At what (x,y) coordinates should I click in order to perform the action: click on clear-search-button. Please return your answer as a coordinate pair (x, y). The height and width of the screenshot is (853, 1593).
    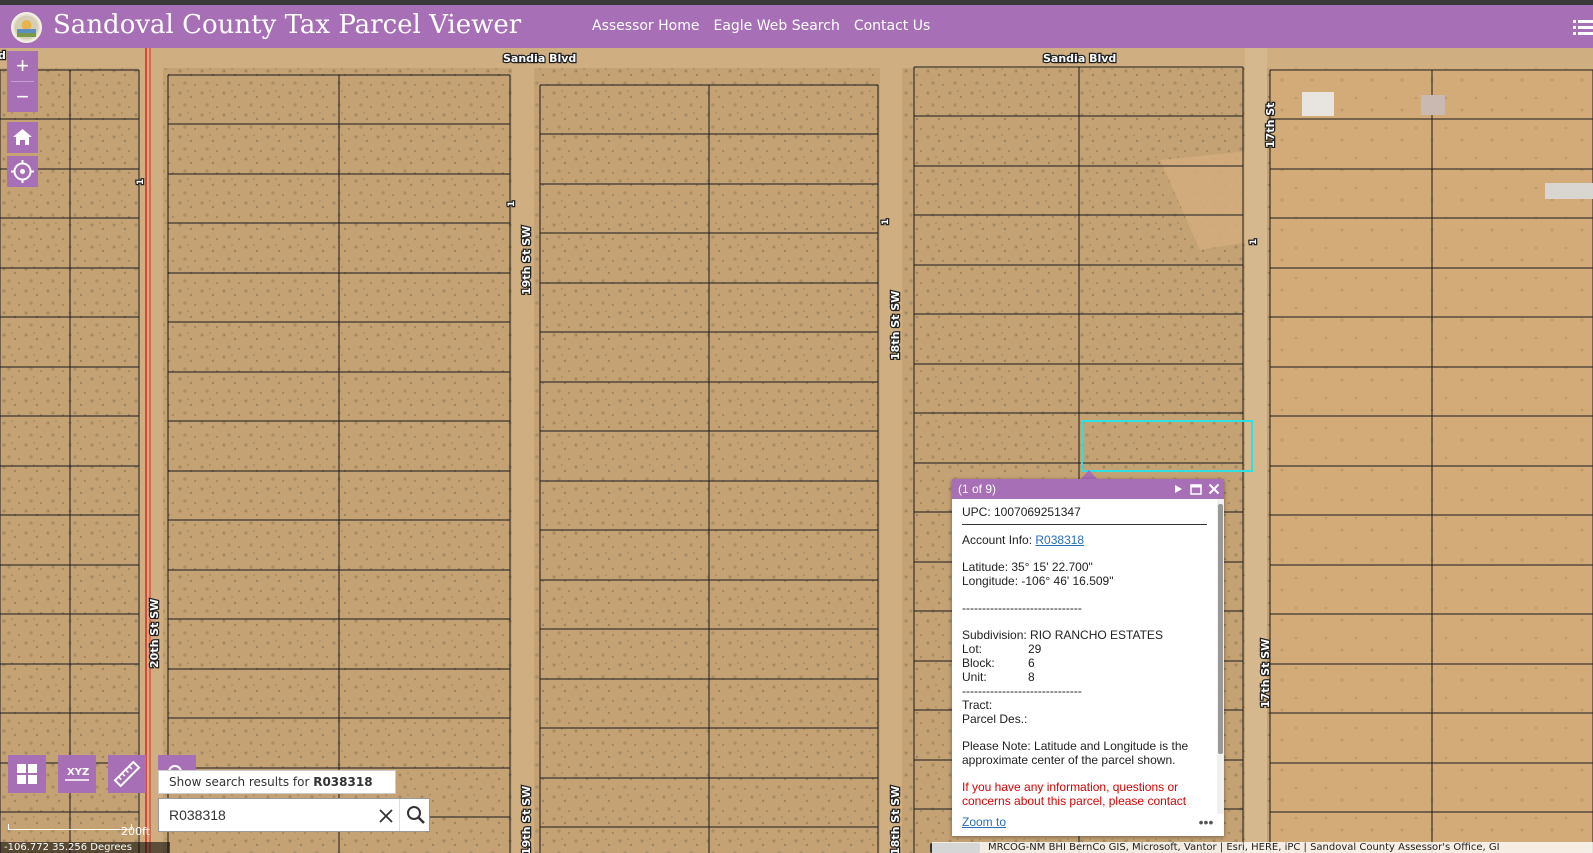
    Looking at the image, I should click on (386, 816).